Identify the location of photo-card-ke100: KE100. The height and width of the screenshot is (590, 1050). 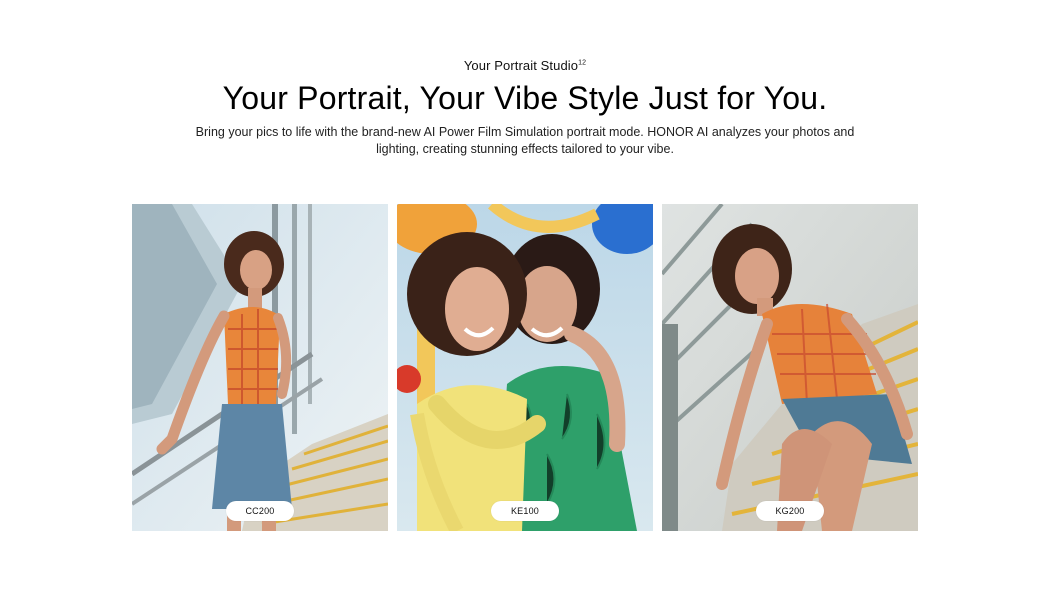
(525, 367).